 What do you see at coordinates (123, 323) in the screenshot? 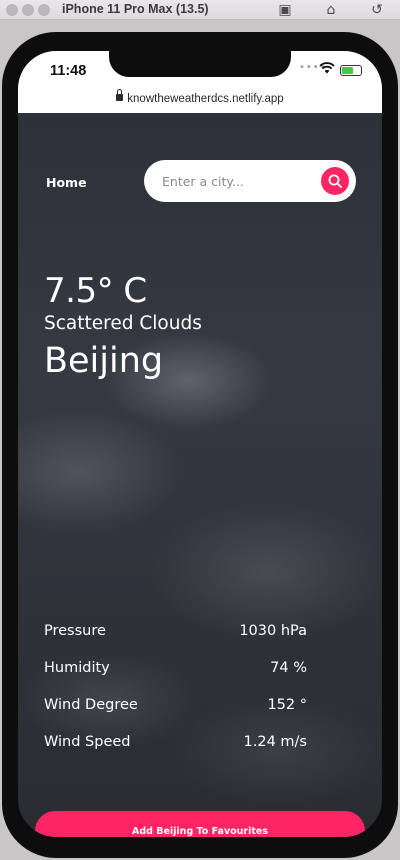
I see `weather-description: Scattered Clouds` at bounding box center [123, 323].